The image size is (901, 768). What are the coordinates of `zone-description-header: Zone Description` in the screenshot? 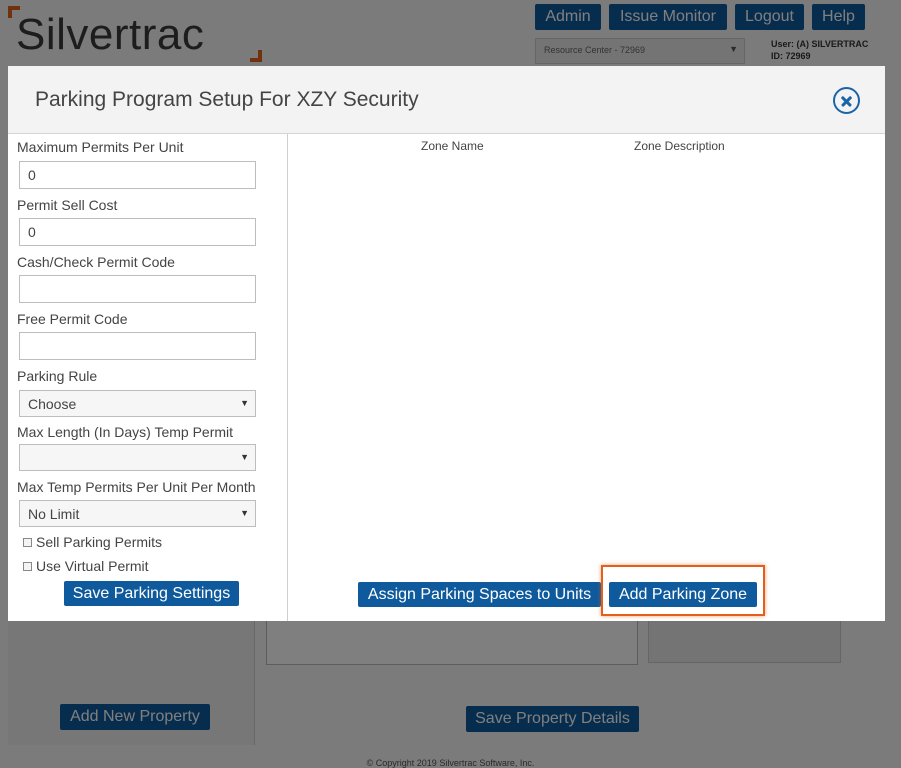 It's located at (679, 146).